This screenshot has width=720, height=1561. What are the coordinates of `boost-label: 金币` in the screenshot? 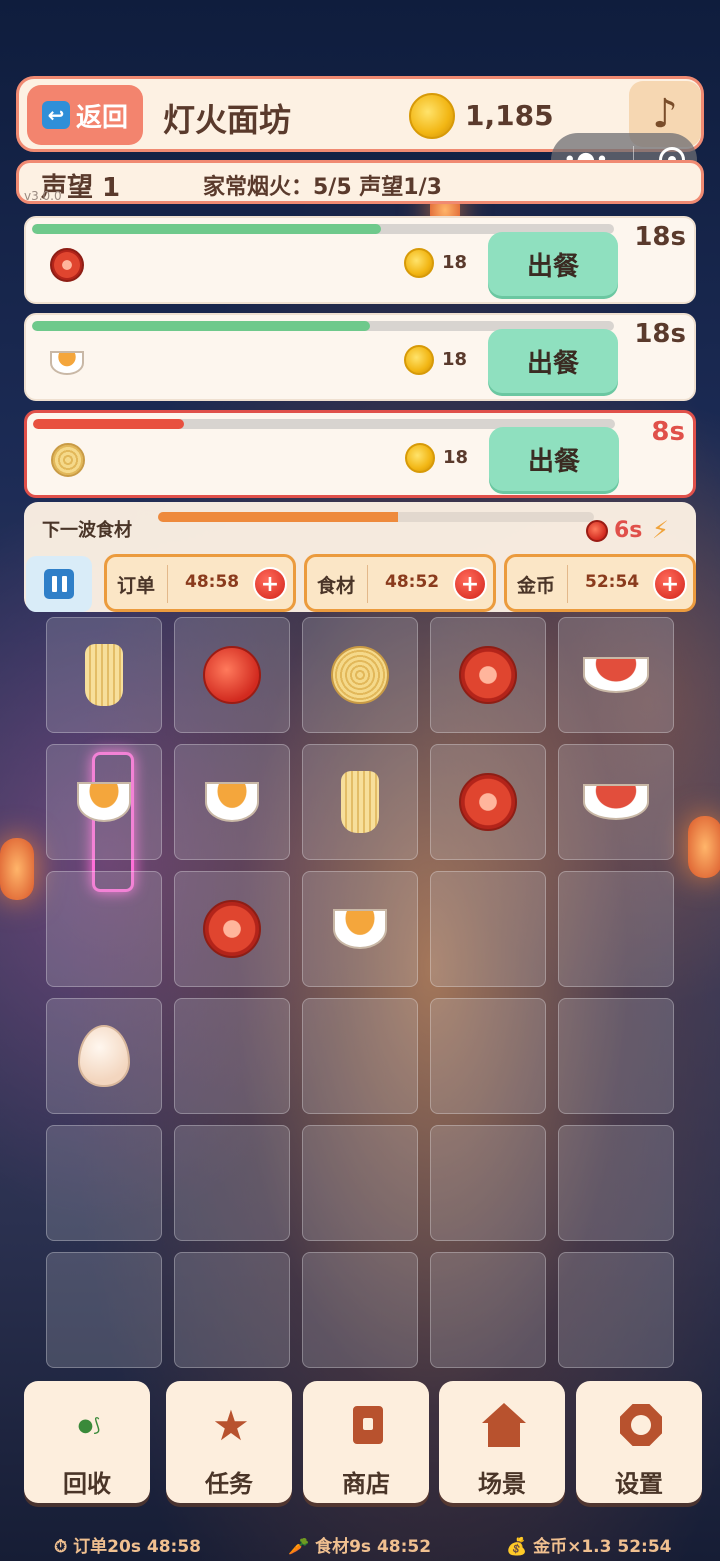 It's located at (536, 586).